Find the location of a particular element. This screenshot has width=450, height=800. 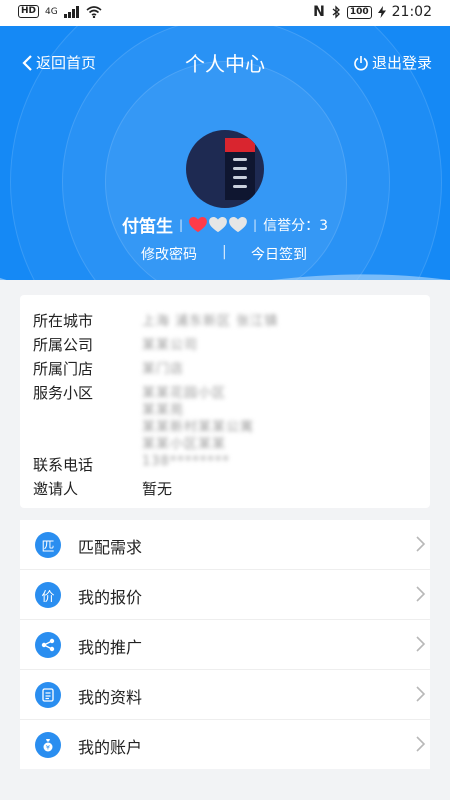

status-bar: HD 4G N 100 21:02 is located at coordinates (225, 13).